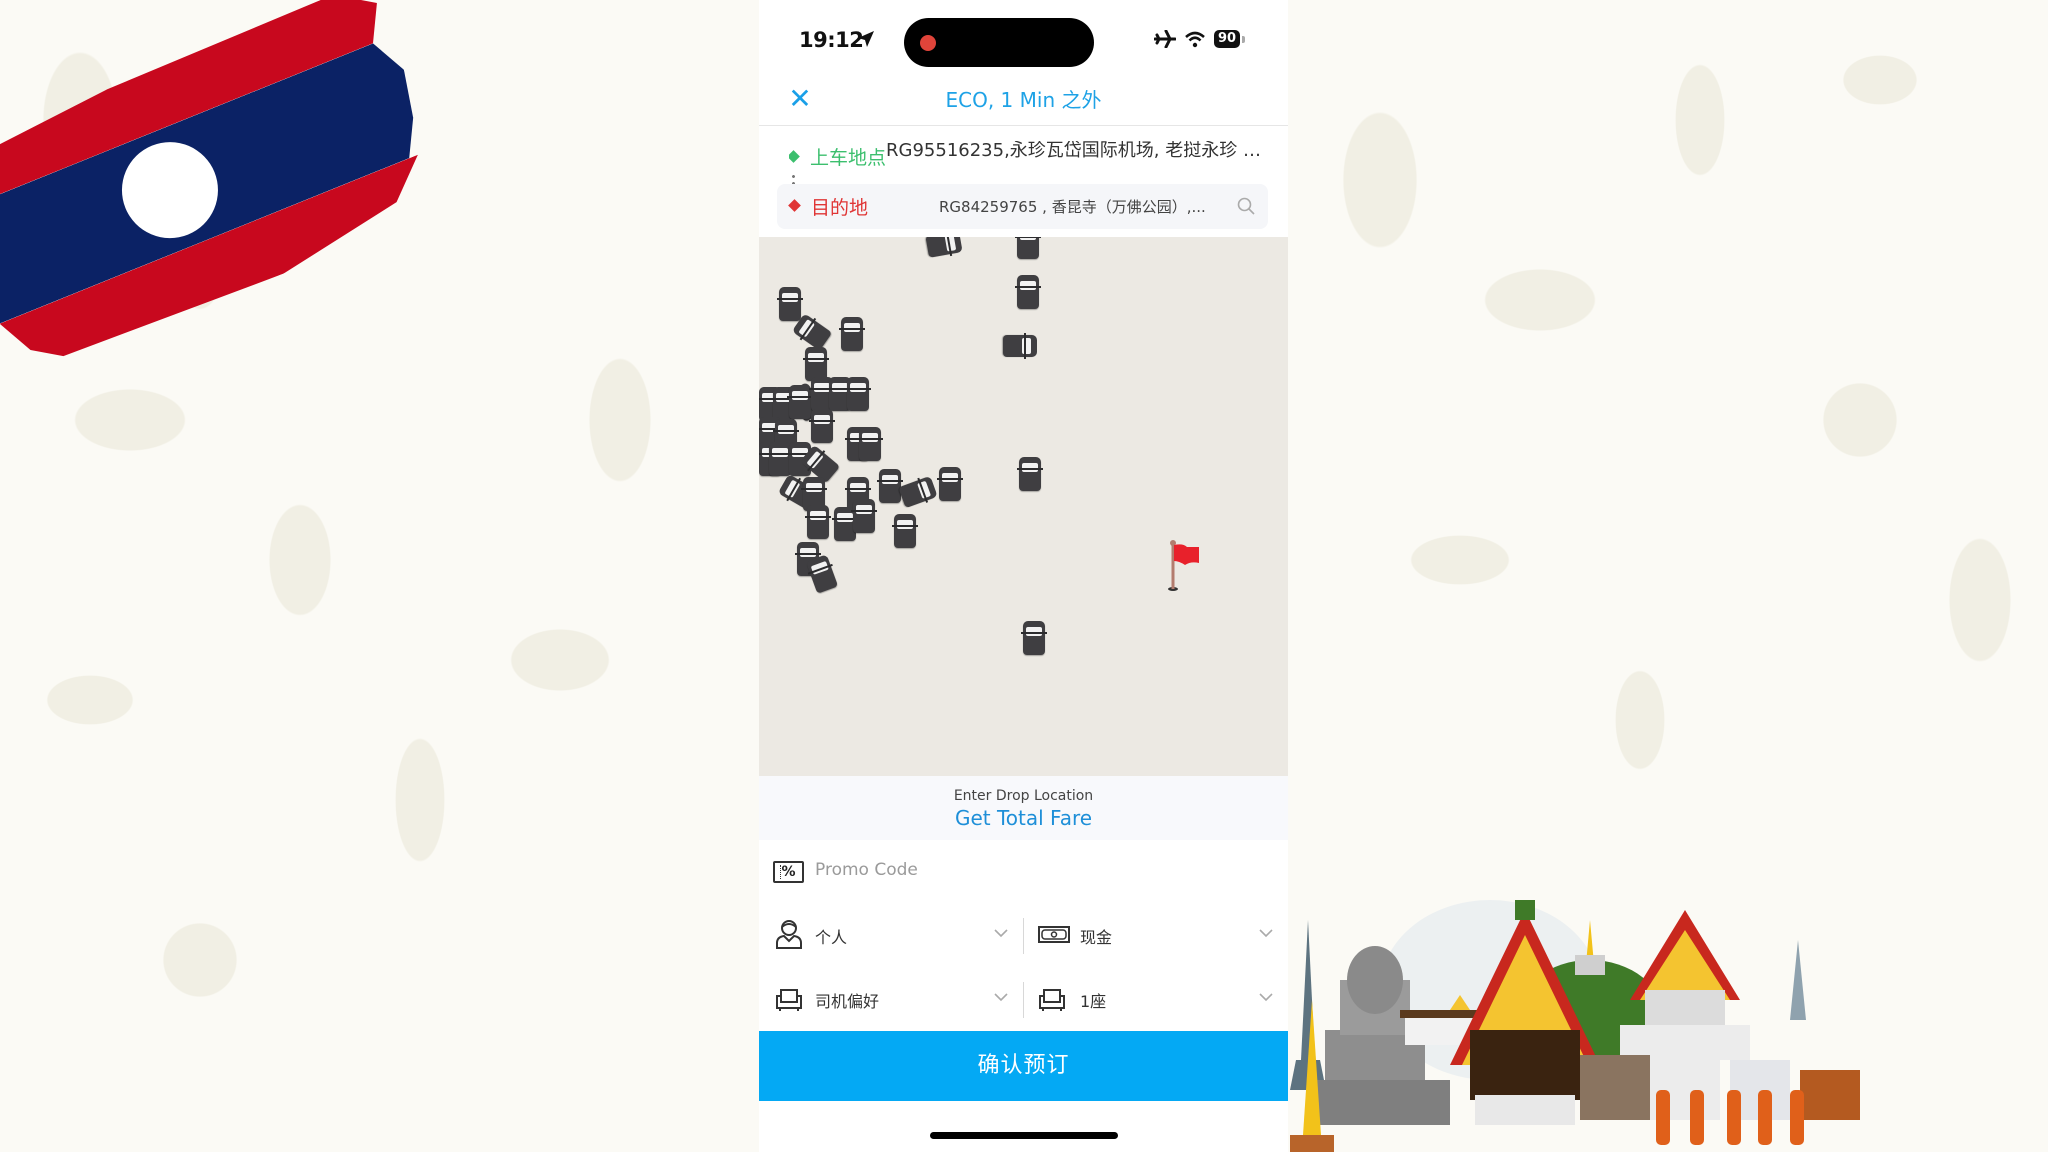 This screenshot has width=2048, height=1152. I want to click on seats-value: 1座, so click(1093, 1001).